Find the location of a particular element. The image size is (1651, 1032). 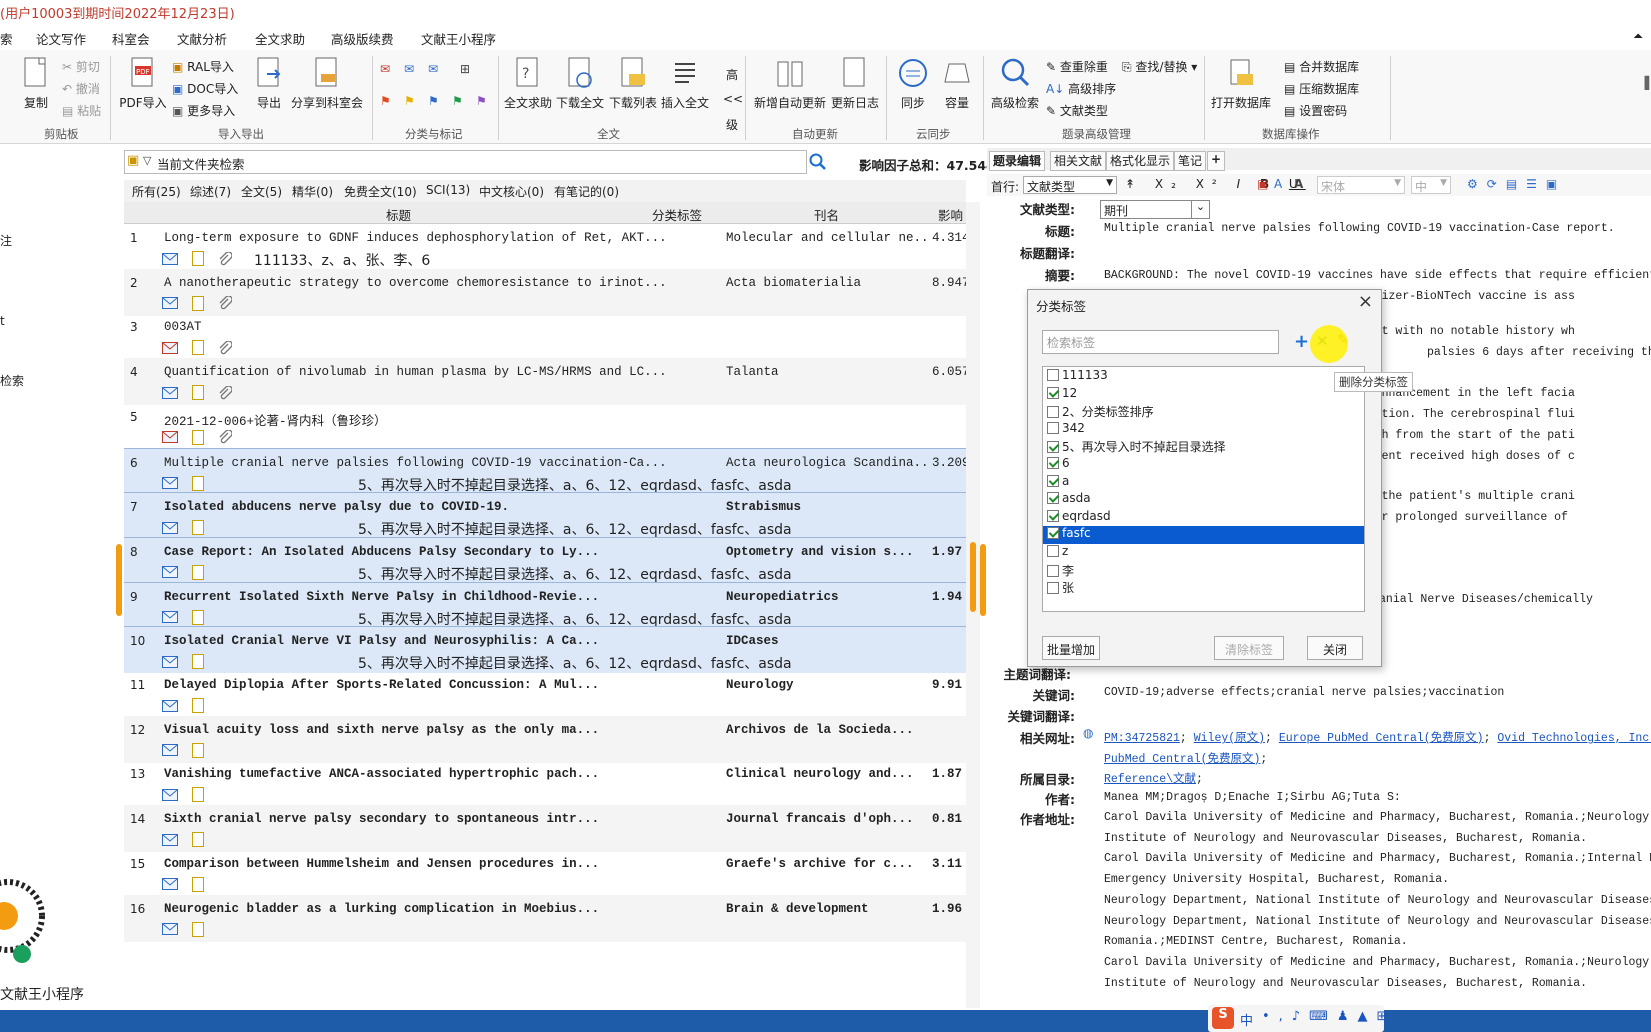

size-select: 中 ▼ is located at coordinates (1431, 185).